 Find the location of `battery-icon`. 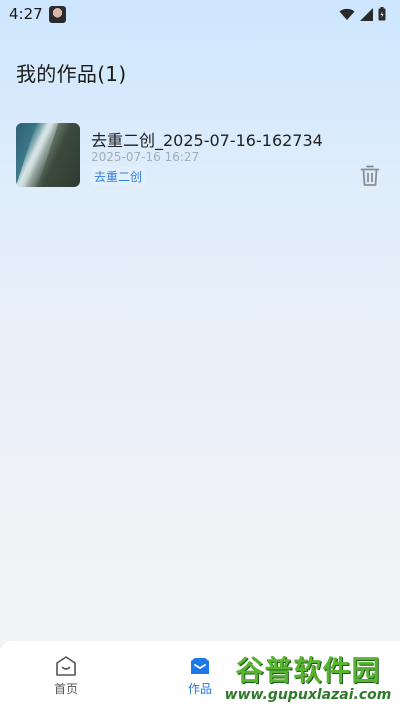

battery-icon is located at coordinates (382, 14).